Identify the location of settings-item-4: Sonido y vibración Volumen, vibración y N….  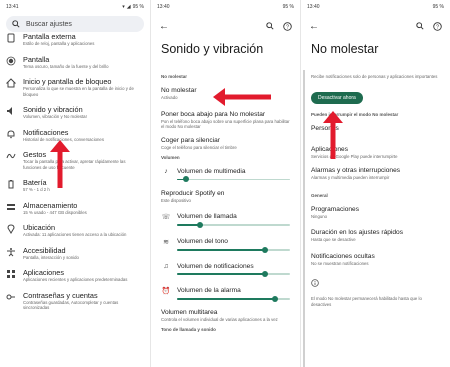
(75, 112).